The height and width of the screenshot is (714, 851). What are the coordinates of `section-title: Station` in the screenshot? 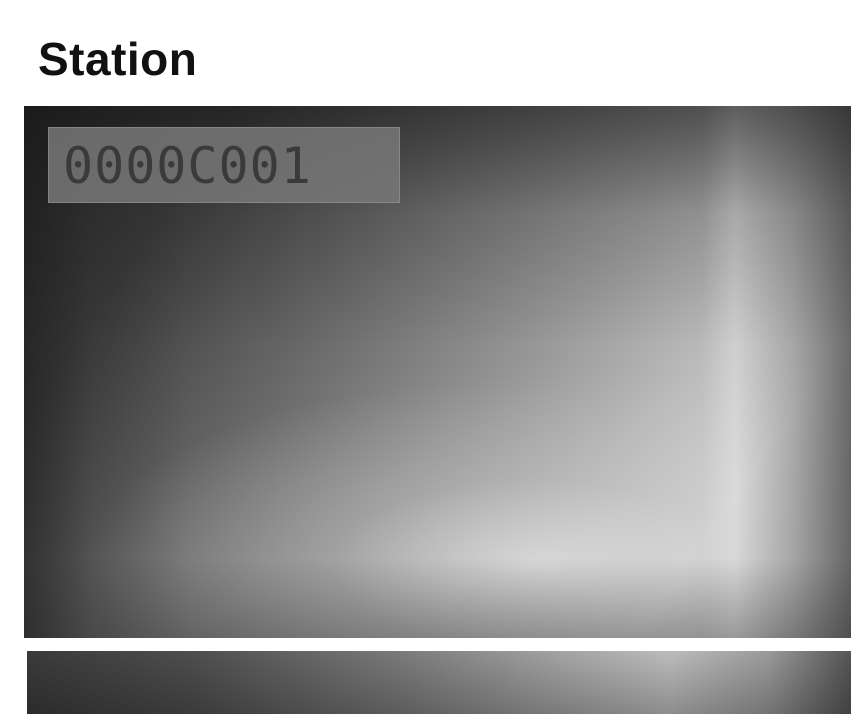 It's located at (118, 59).